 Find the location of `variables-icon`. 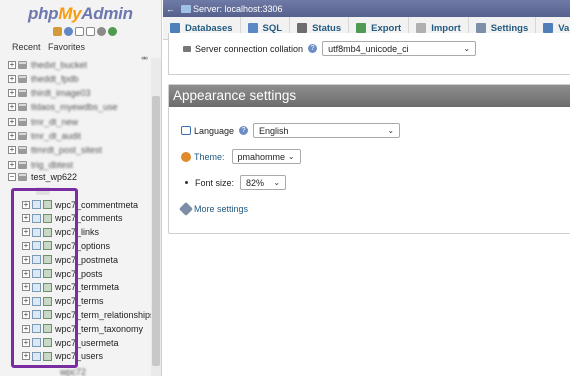

variables-icon is located at coordinates (548, 28).